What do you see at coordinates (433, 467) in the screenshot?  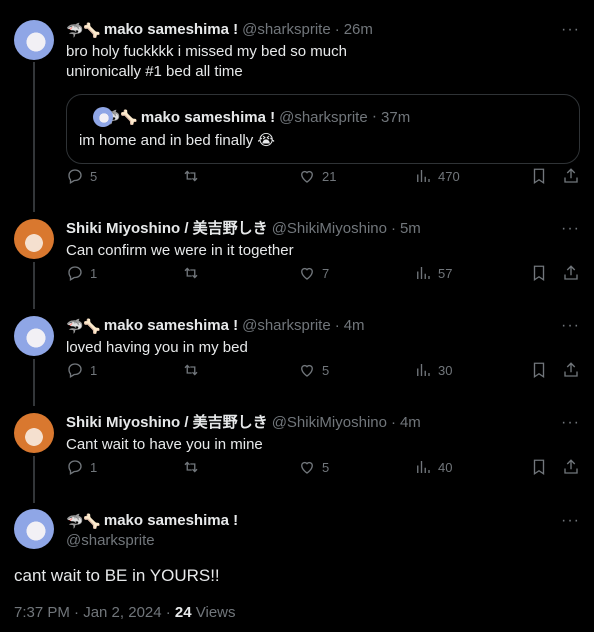 I see `views-button: 40` at bounding box center [433, 467].